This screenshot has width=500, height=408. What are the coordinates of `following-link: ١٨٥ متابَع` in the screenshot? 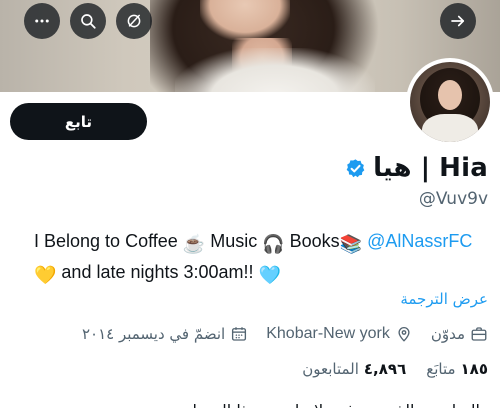 It's located at (457, 369).